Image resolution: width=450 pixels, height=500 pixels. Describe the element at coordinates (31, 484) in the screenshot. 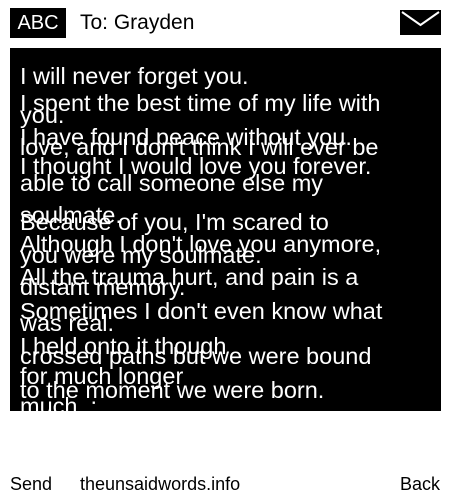

I see `send-button: Send` at that location.